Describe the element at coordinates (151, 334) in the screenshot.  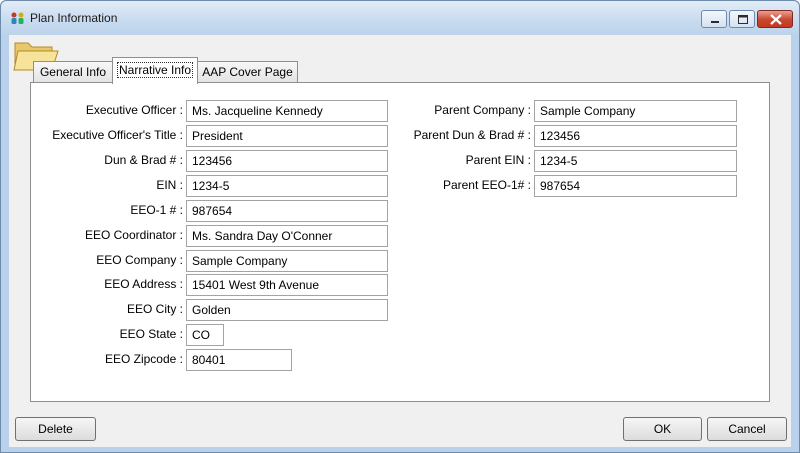
I see `eeo-state-label: EEO State :` at that location.